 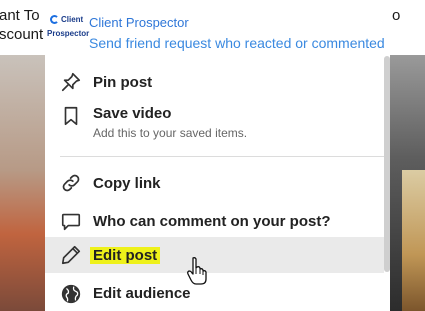 I want to click on client-prospector-logo: Client Prospector, so click(x=68, y=32).